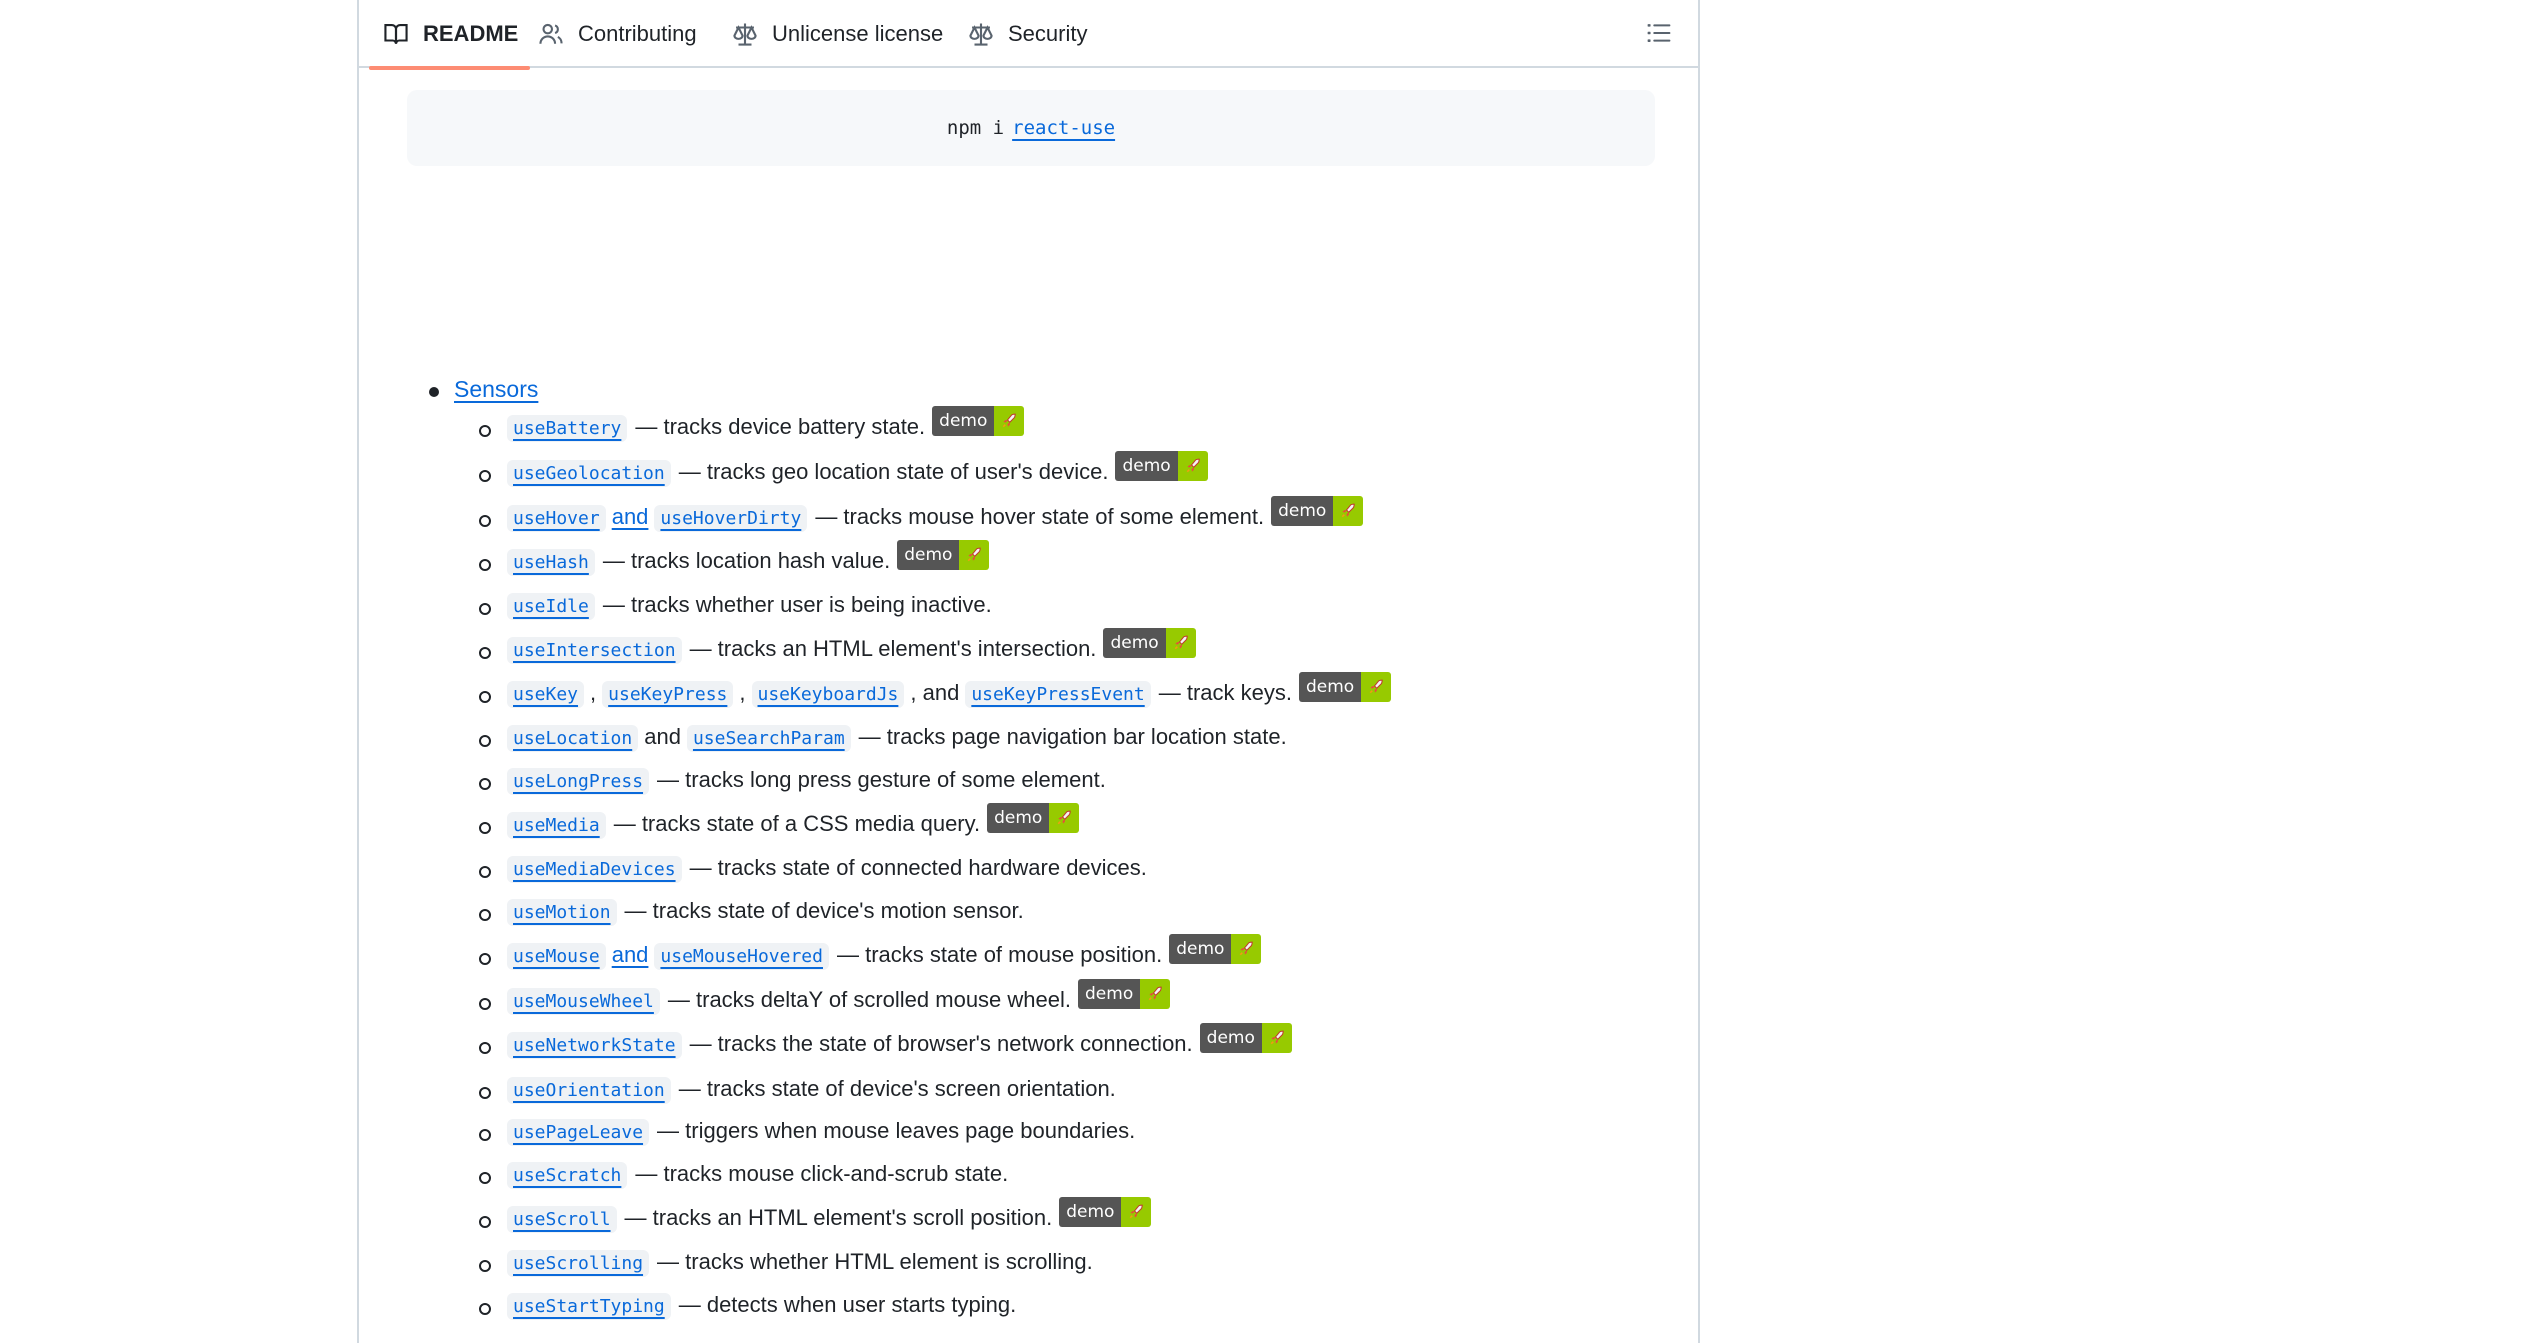  Describe the element at coordinates (578, 781) in the screenshot. I see `hook-name-link: useLongPress` at that location.